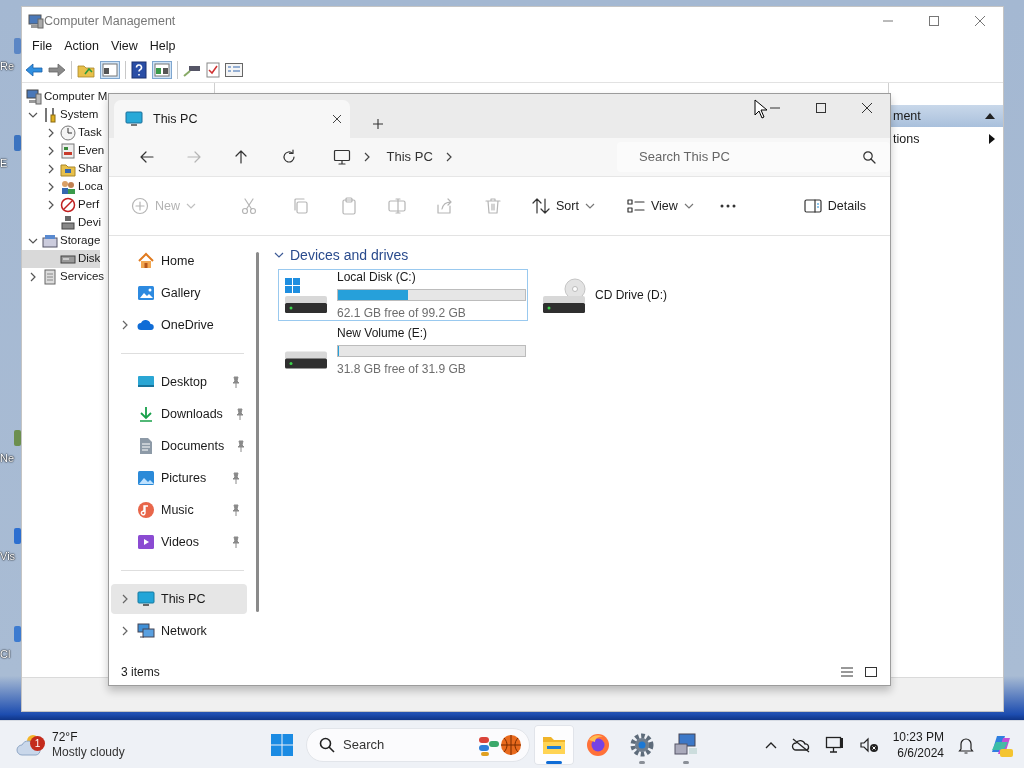 This screenshot has height=768, width=1024. What do you see at coordinates (61, 205) in the screenshot?
I see `tree-item: Perf` at bounding box center [61, 205].